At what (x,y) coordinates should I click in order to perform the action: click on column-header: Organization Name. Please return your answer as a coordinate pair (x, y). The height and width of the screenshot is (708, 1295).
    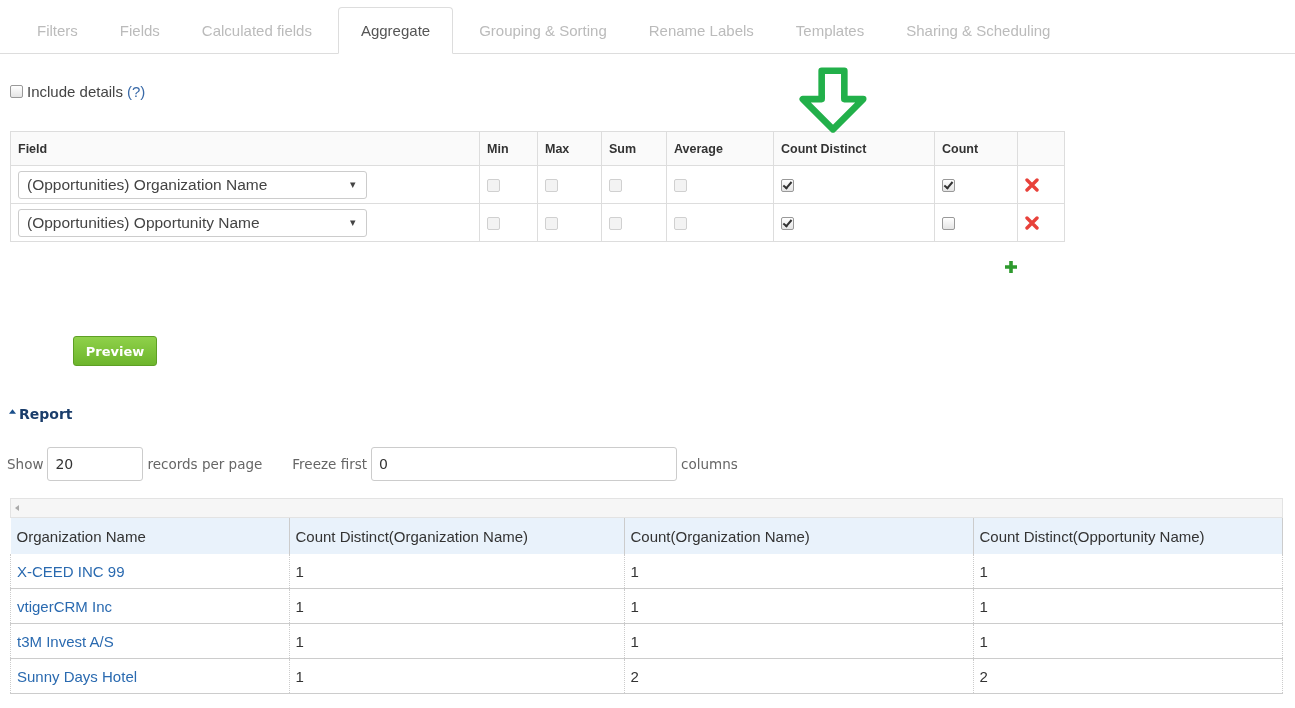
    Looking at the image, I should click on (149, 536).